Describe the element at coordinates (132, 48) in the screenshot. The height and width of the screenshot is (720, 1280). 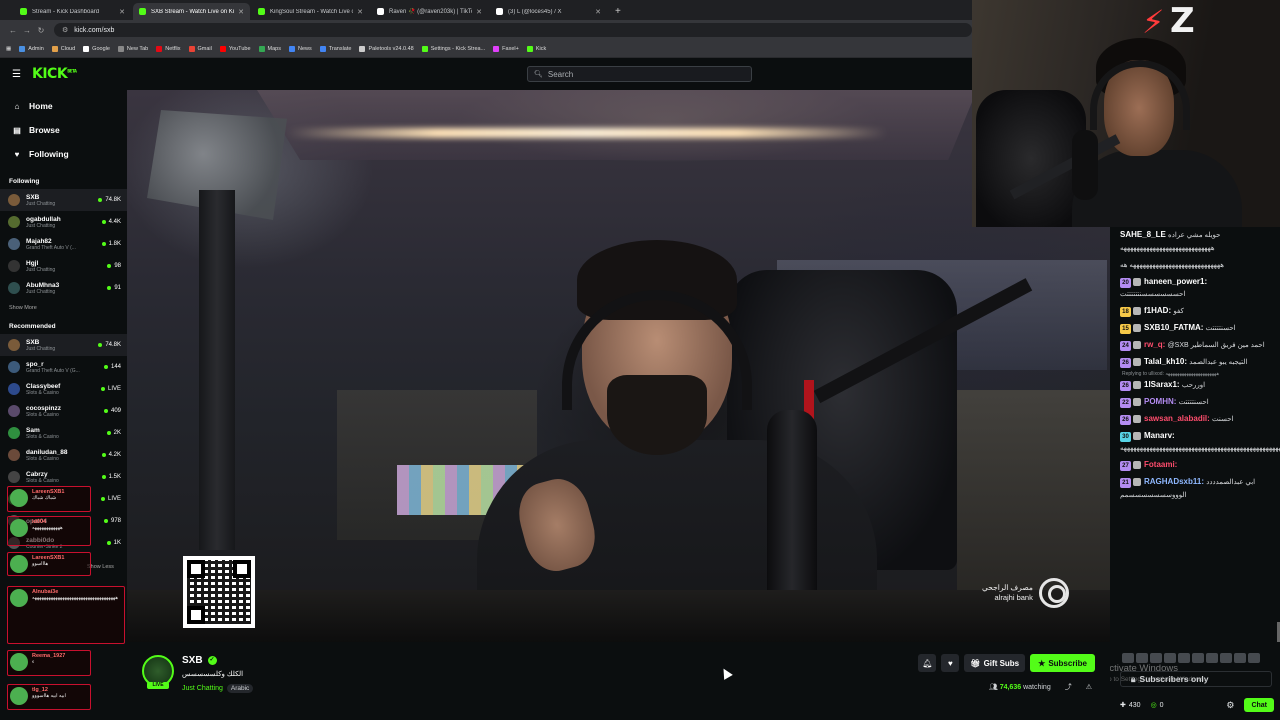
I see `bookmark-item: New Tab` at that location.